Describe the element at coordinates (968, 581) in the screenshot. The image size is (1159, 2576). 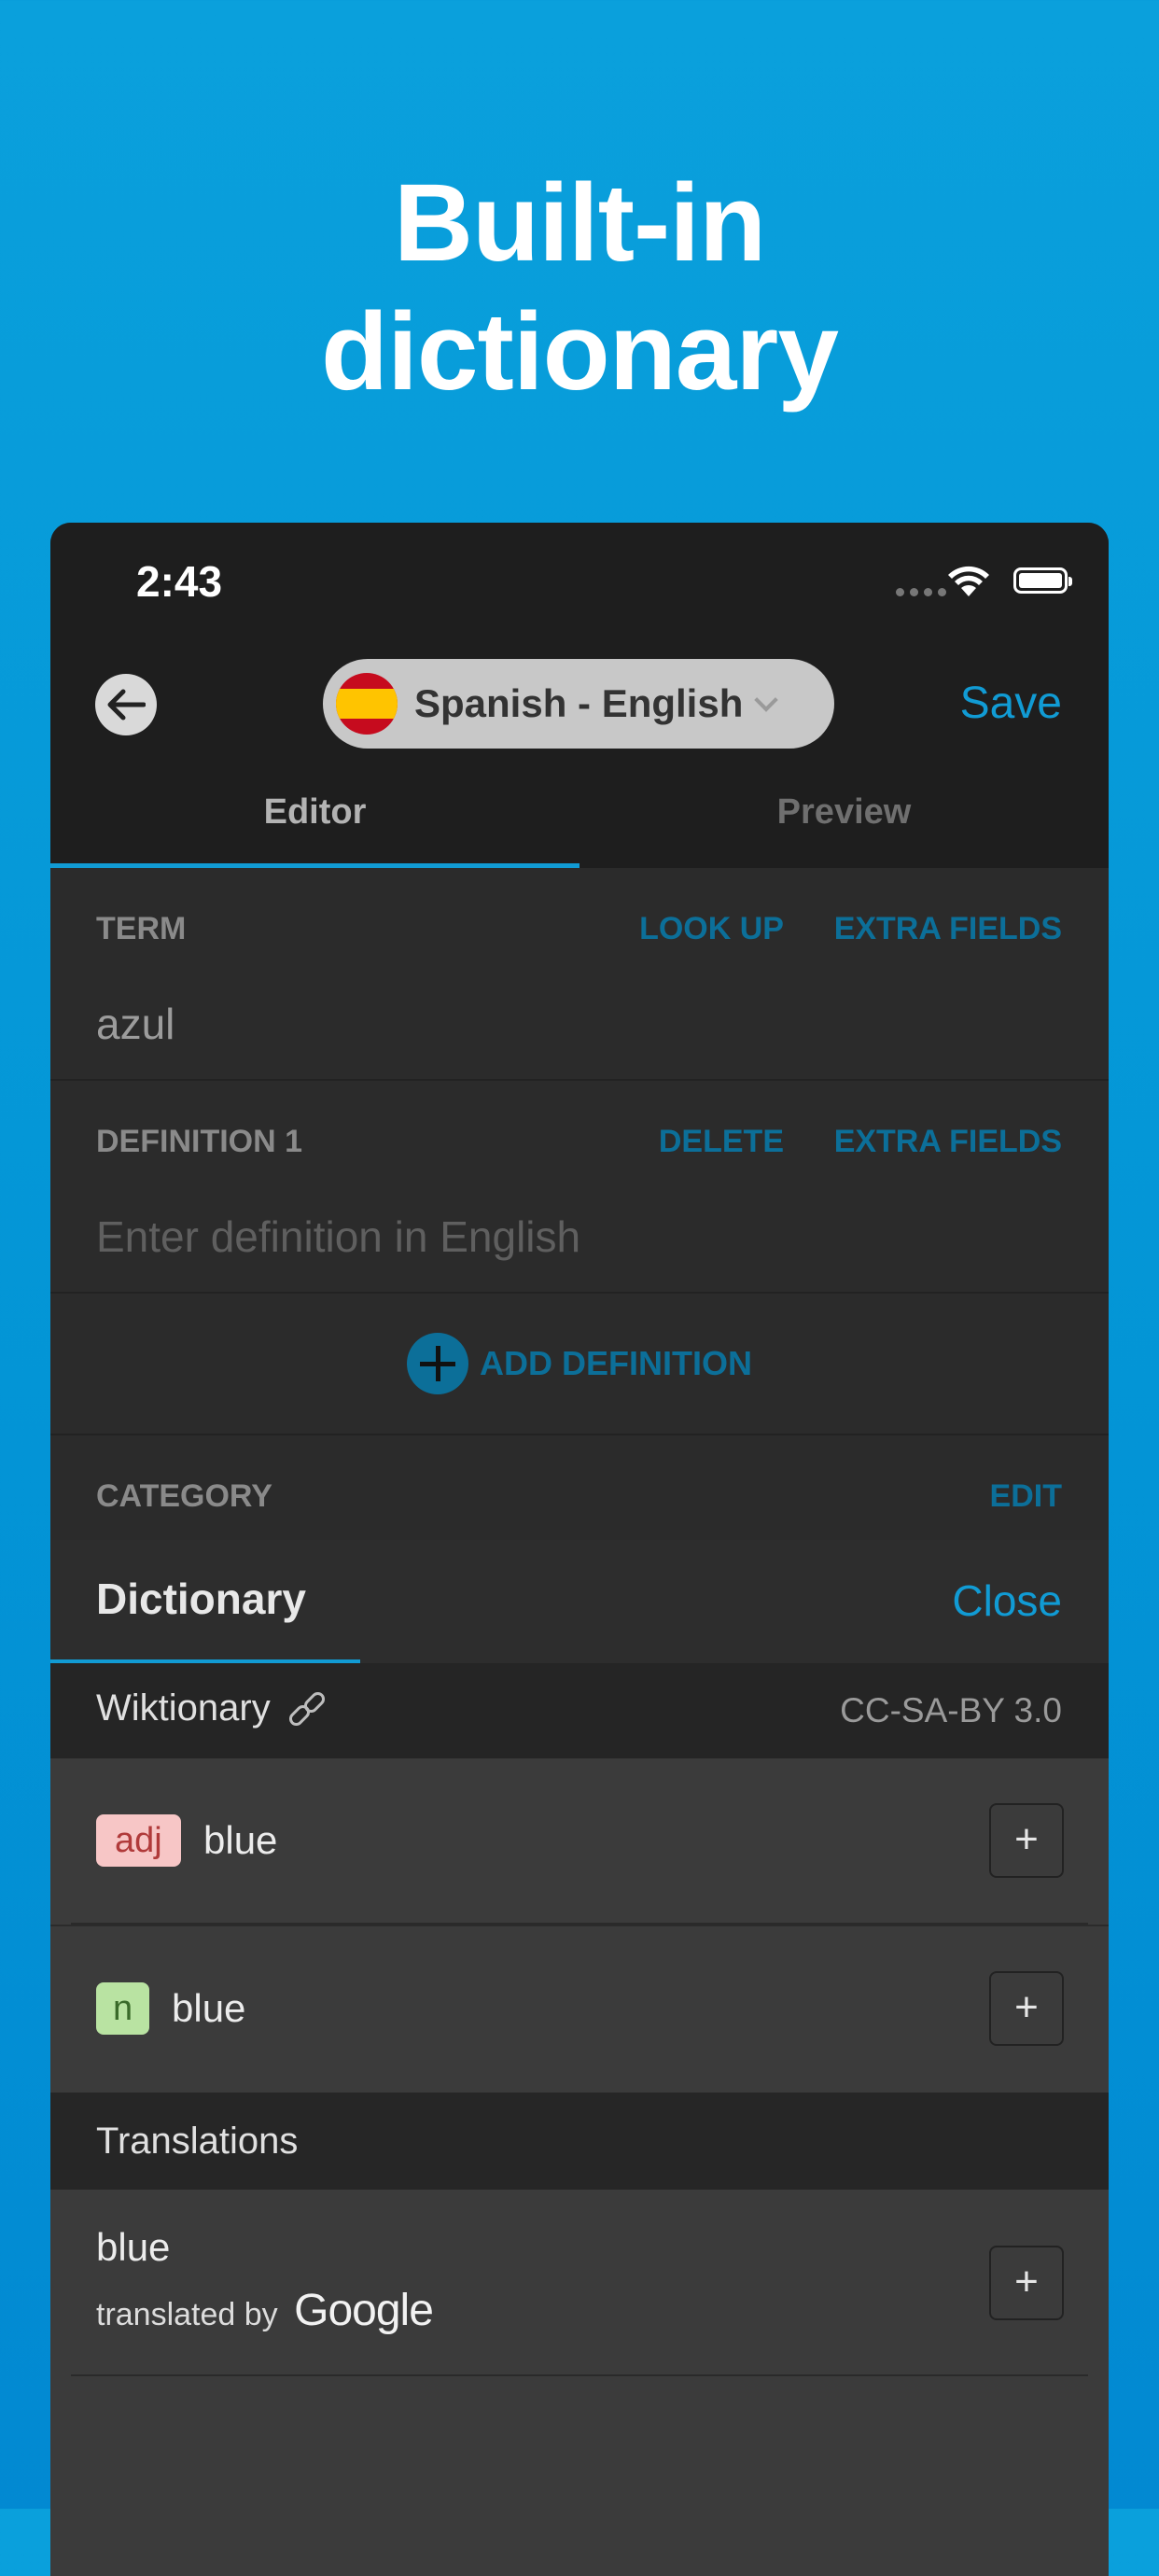
I see `wifi-icon` at that location.